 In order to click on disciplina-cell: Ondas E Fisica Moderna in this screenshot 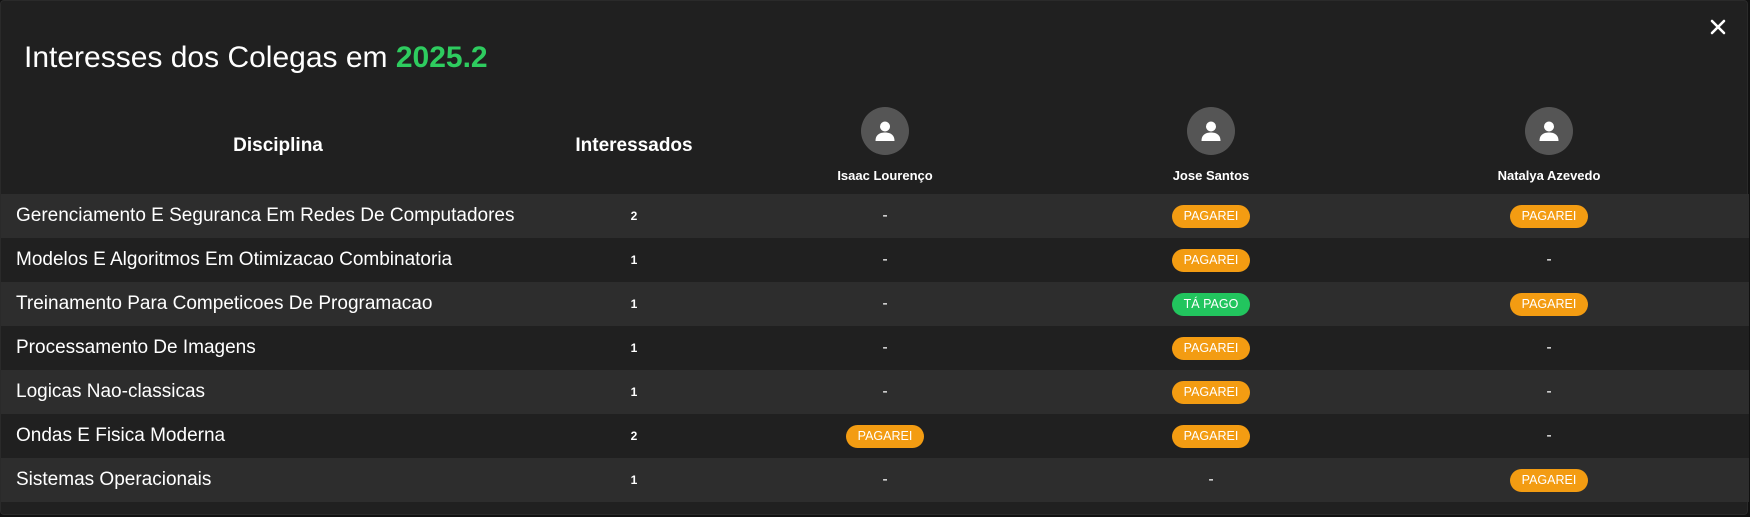, I will do `click(121, 435)`.